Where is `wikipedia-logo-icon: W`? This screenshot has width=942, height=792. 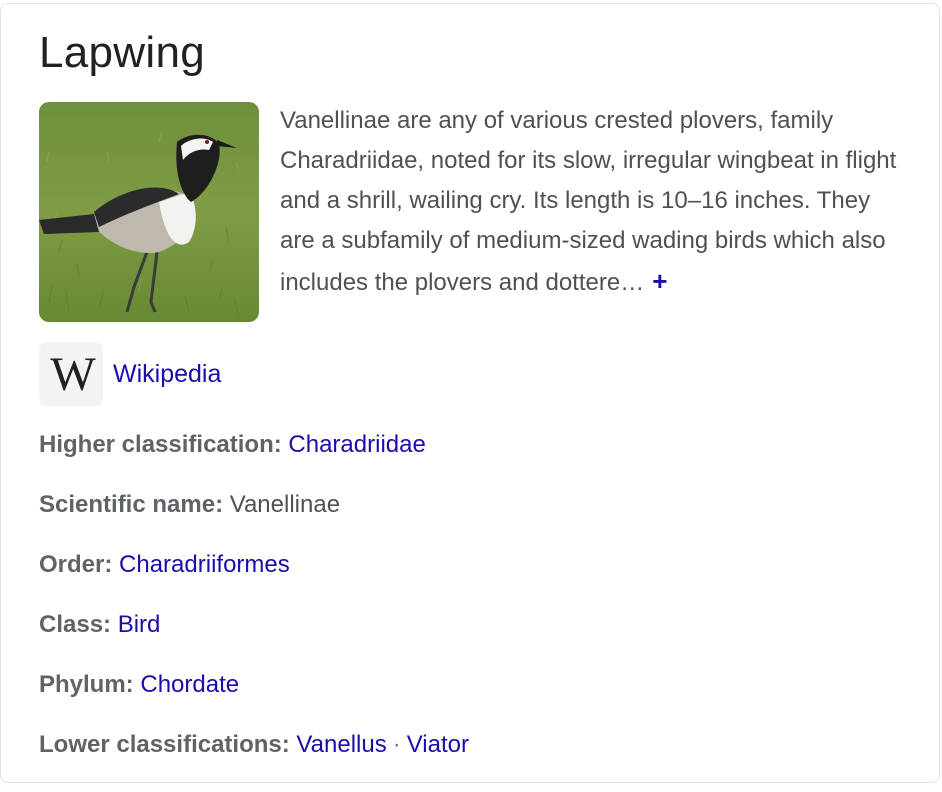 wikipedia-logo-icon: W is located at coordinates (71, 374).